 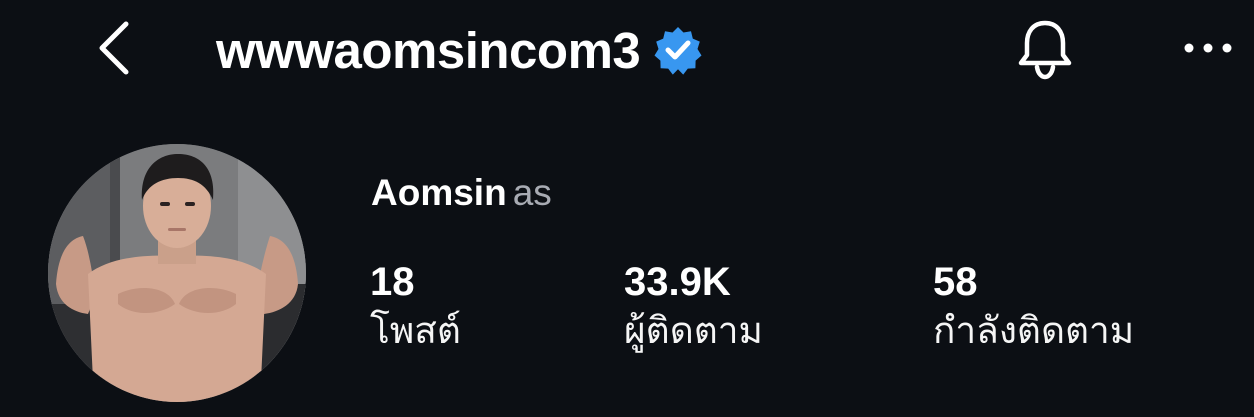 I want to click on profile-photo, so click(x=177, y=273).